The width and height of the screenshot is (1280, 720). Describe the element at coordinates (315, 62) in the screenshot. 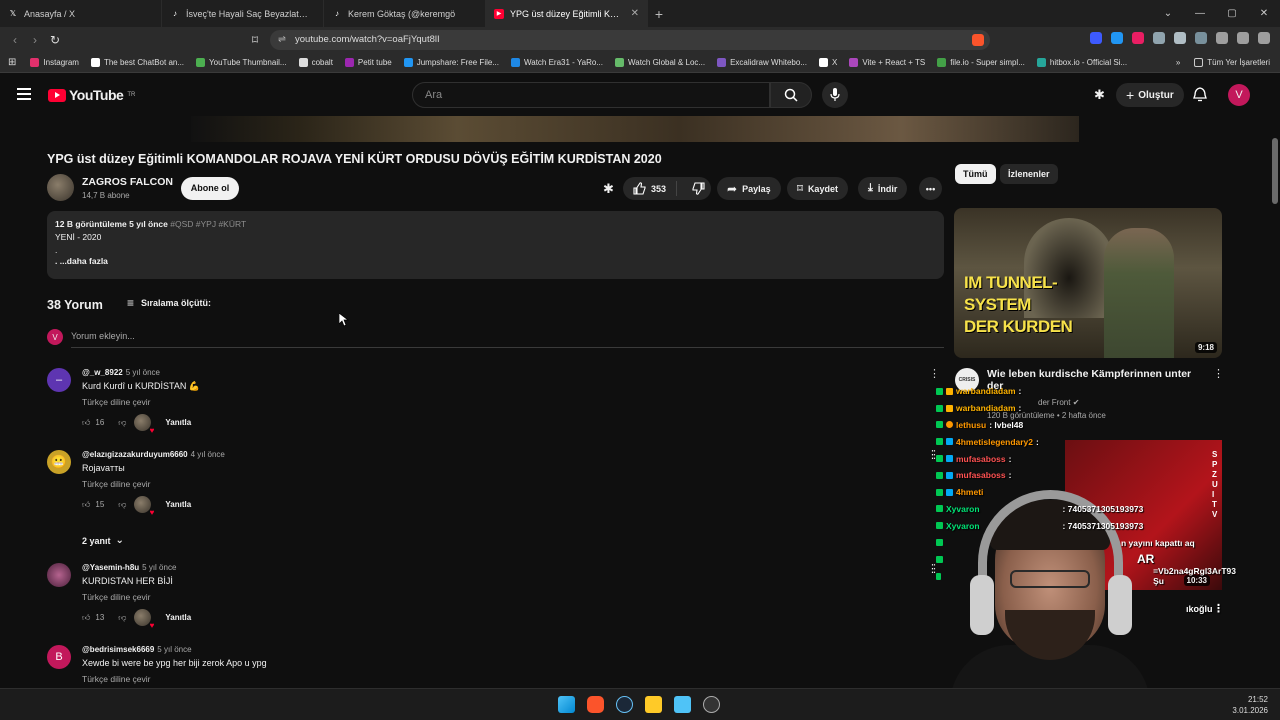

I see `bookmark-item: cobalt` at that location.